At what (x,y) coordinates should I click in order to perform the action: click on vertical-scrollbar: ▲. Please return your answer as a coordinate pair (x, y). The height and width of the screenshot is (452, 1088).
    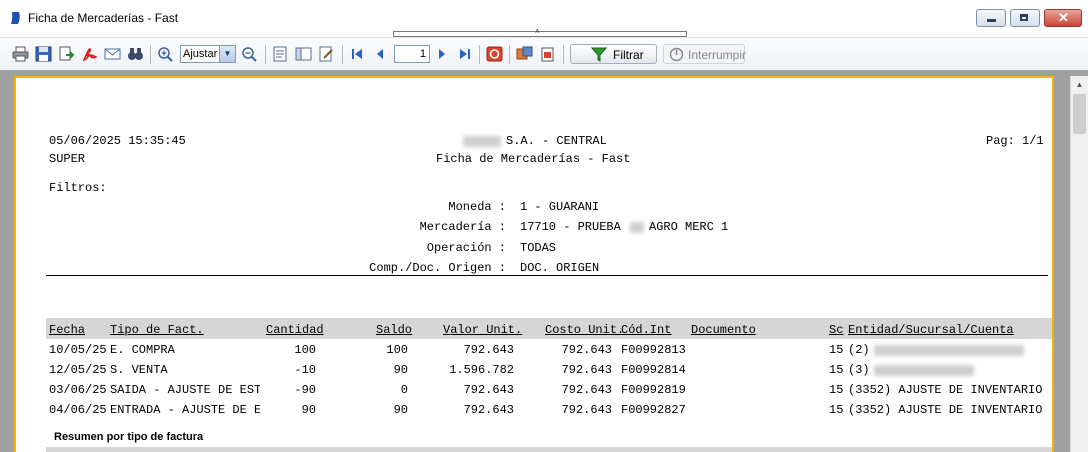
    Looking at the image, I should click on (1079, 264).